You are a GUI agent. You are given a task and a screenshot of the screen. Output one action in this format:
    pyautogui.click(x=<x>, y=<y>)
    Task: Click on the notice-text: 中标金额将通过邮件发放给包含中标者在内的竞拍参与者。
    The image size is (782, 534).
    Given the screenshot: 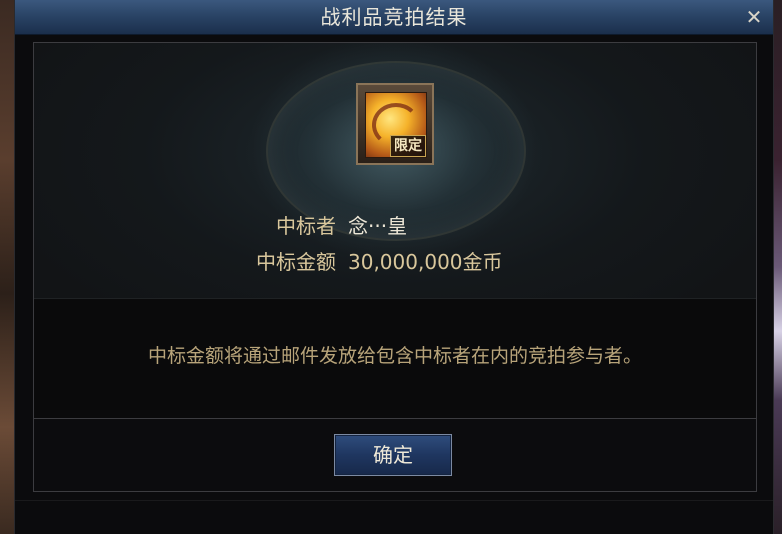 What is the action you would take?
    pyautogui.click(x=394, y=356)
    